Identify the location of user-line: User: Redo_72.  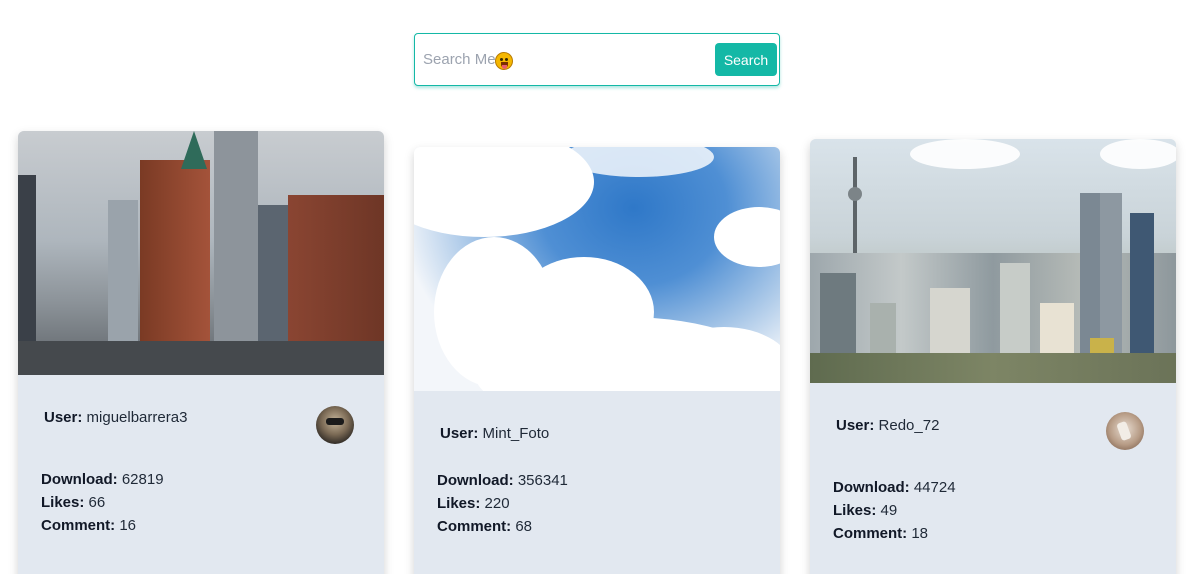
(887, 425).